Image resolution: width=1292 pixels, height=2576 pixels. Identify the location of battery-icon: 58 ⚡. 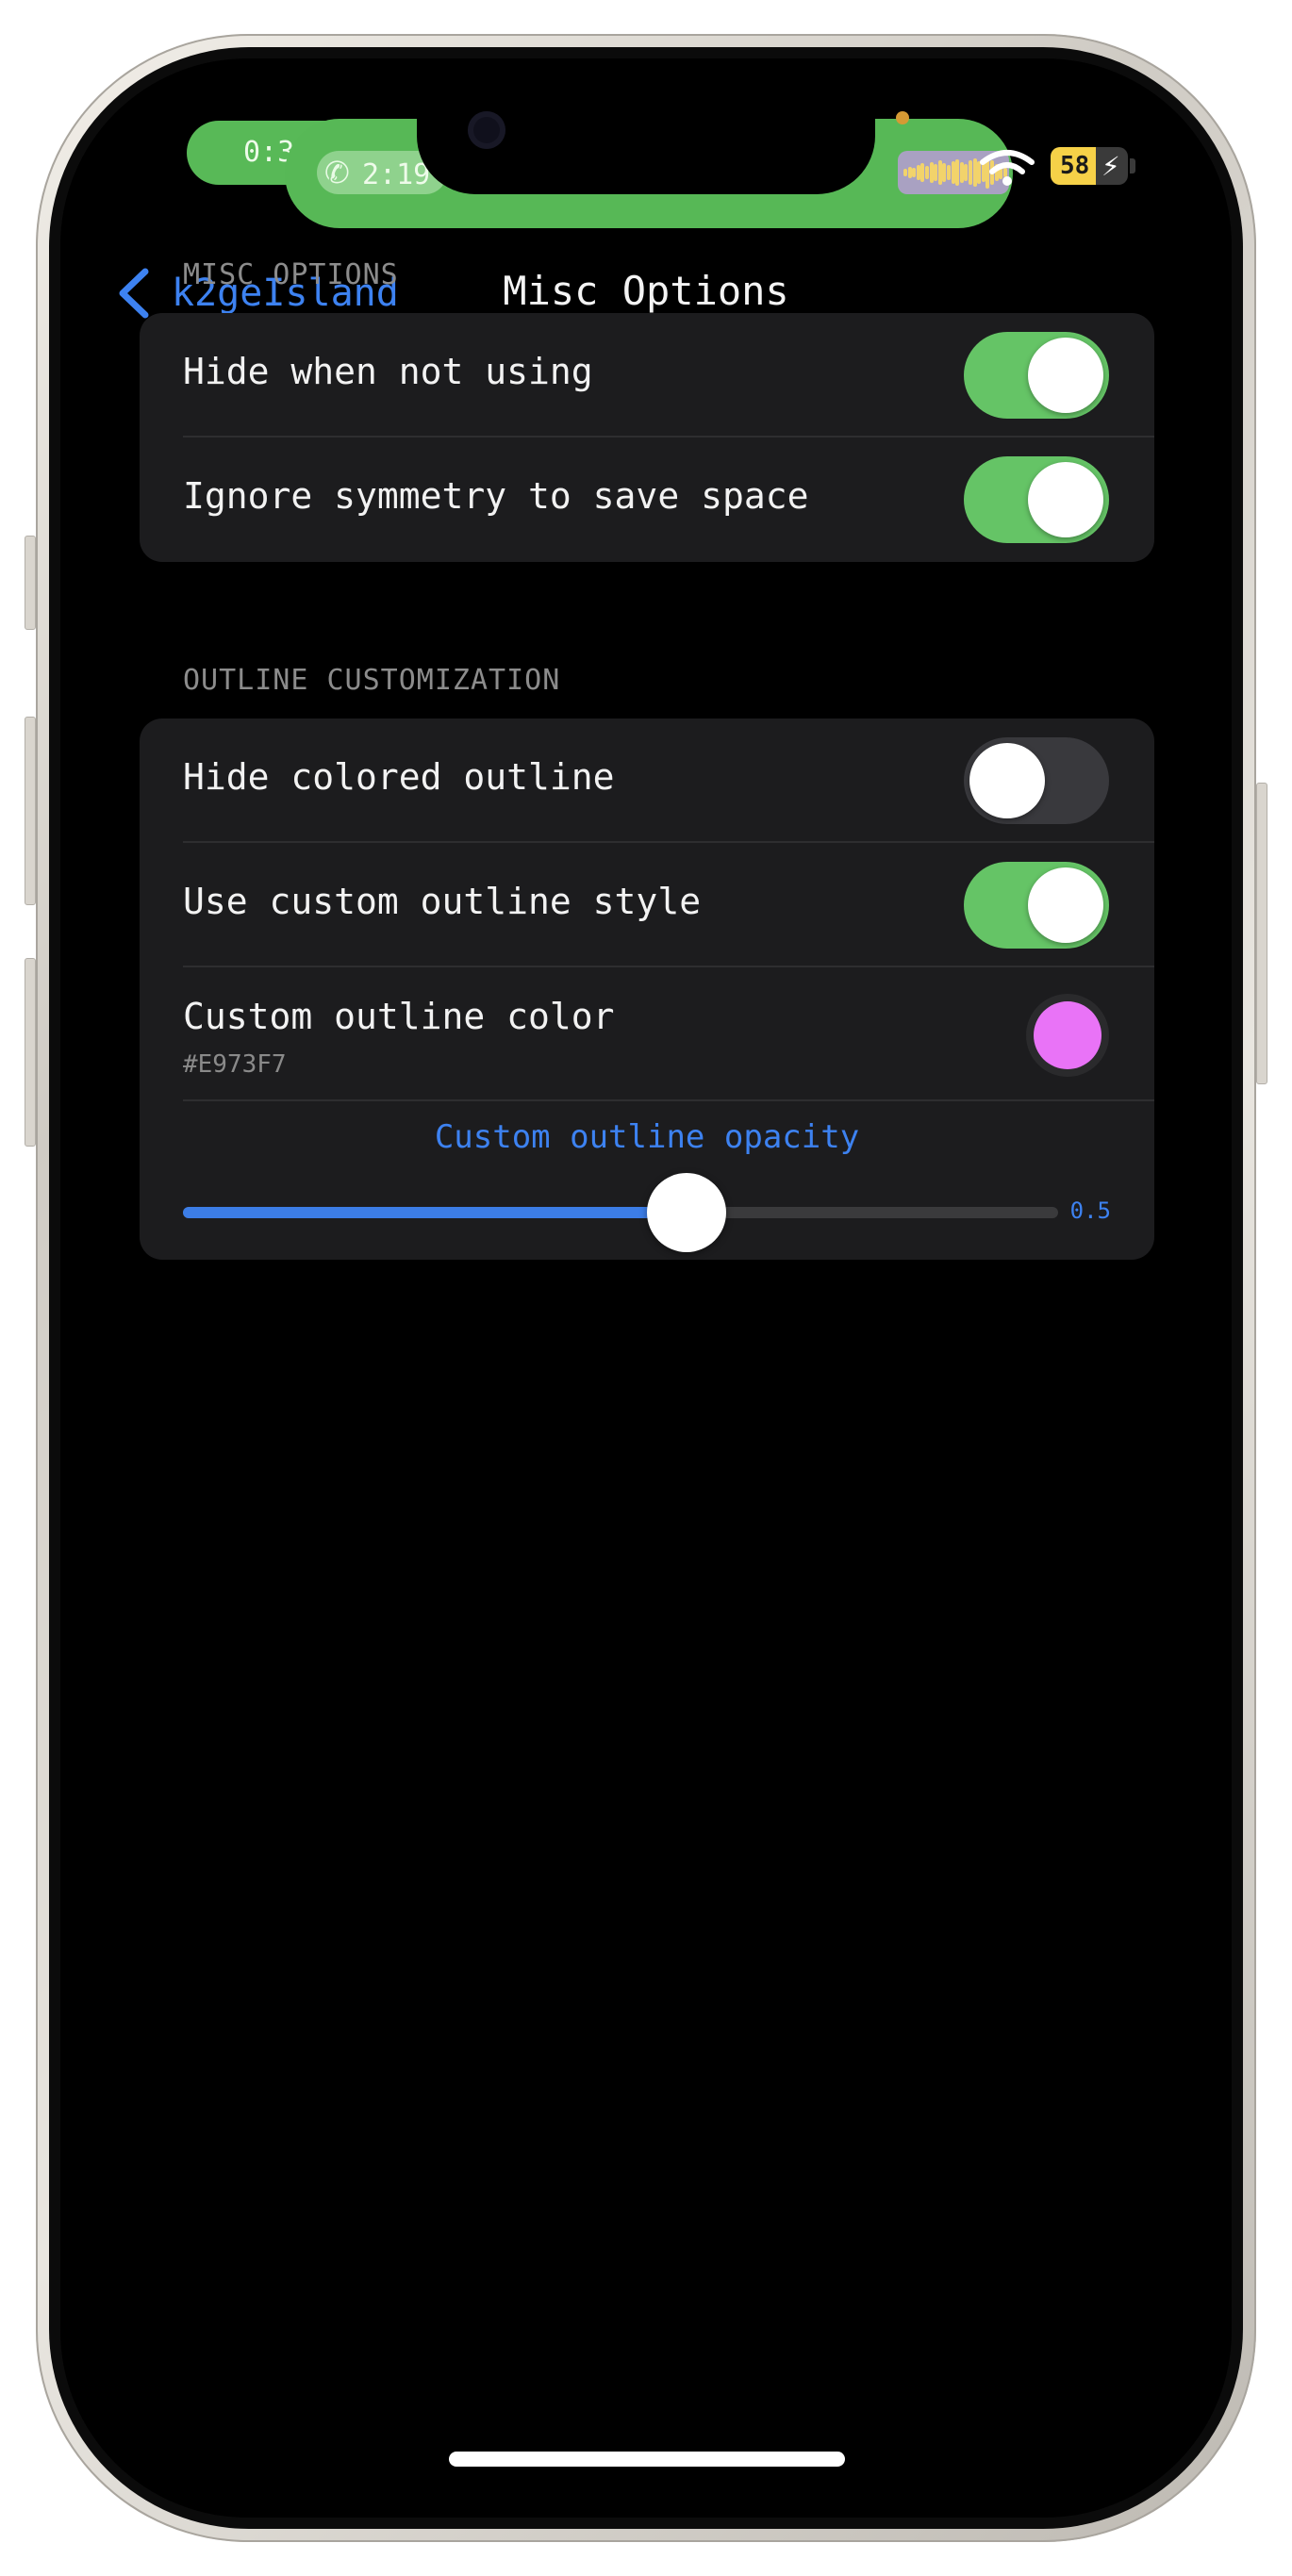
(1090, 166).